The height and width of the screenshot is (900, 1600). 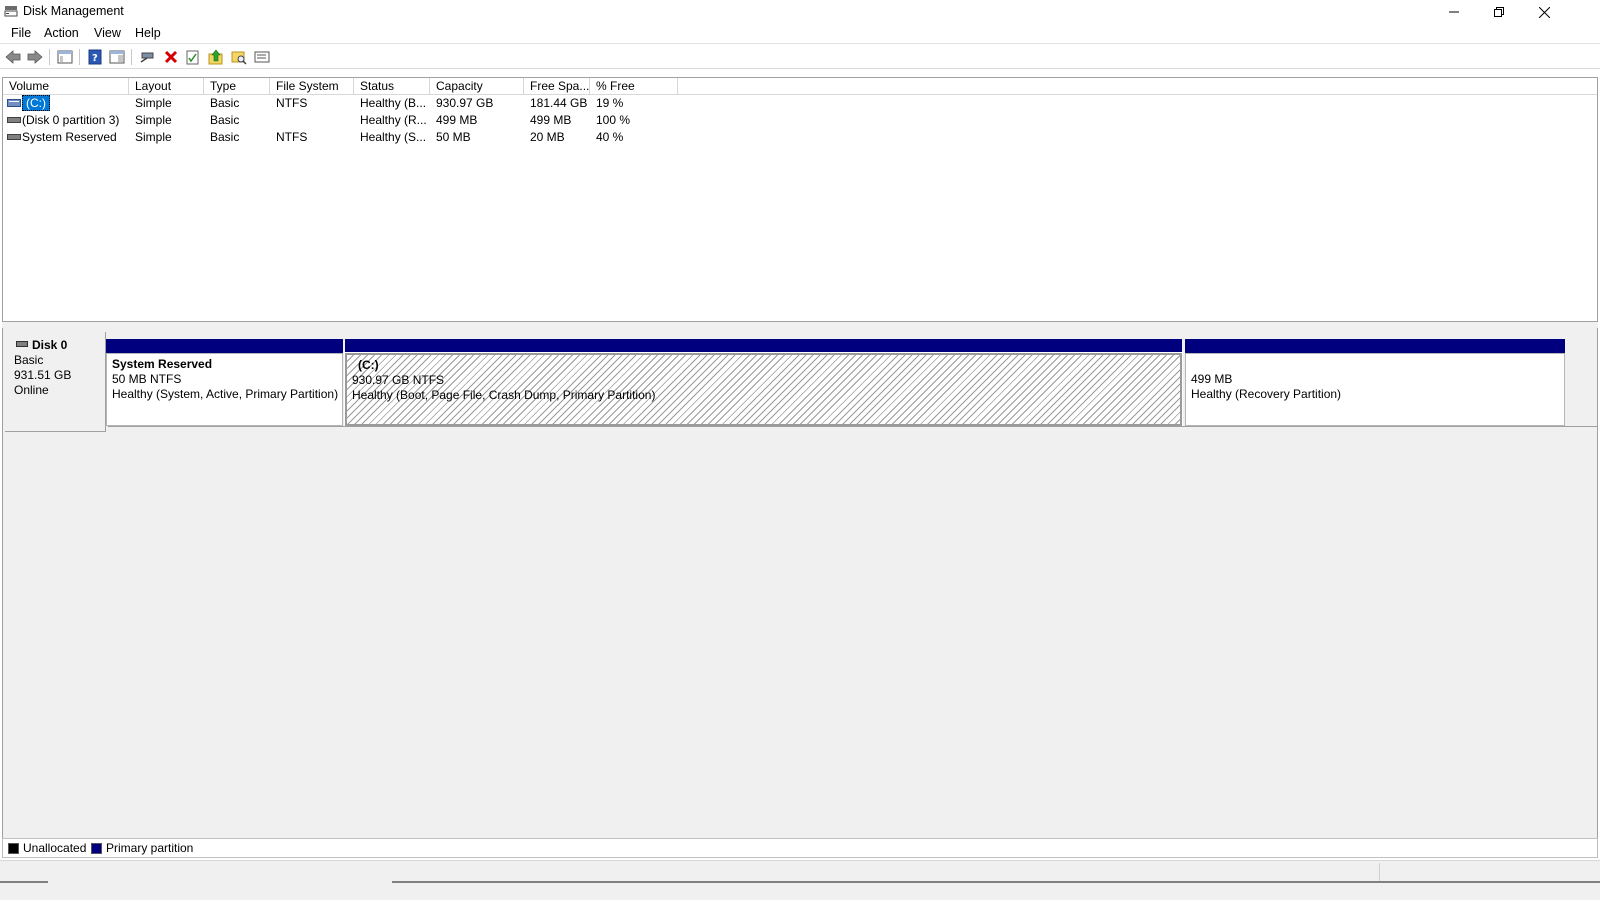 What do you see at coordinates (634, 86) in the screenshot?
I see `column-header-percent-free: % Free` at bounding box center [634, 86].